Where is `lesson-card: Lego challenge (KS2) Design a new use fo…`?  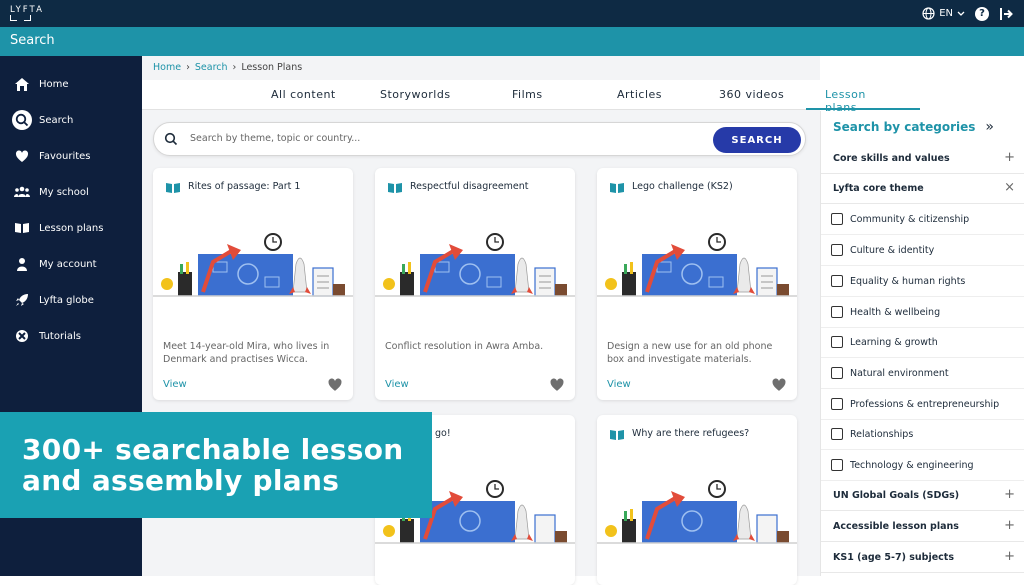
lesson-card: Lego challenge (KS2) Design a new use fo… is located at coordinates (697, 284).